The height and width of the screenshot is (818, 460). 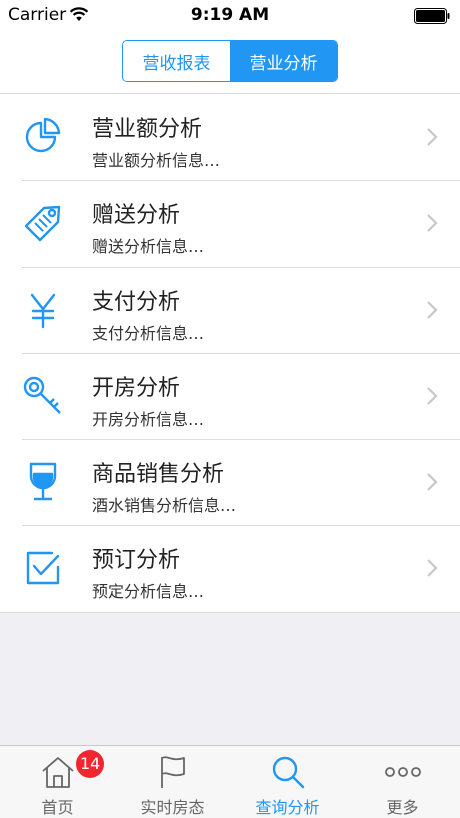 What do you see at coordinates (43, 223) in the screenshot?
I see `tag-icon` at bounding box center [43, 223].